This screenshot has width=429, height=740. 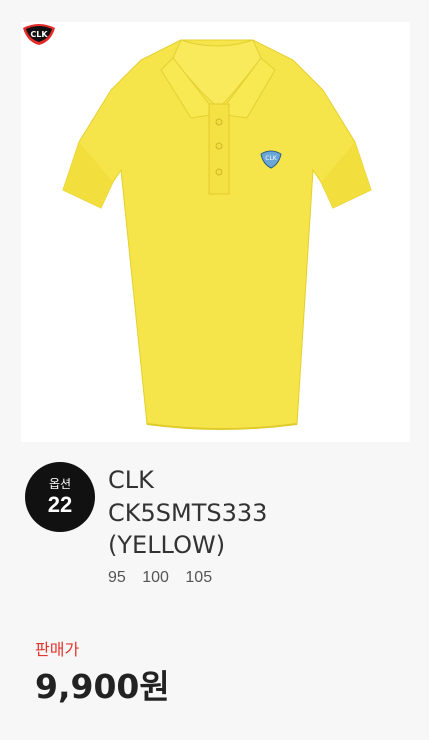 What do you see at coordinates (198, 577) in the screenshot?
I see `size-option: 105` at bounding box center [198, 577].